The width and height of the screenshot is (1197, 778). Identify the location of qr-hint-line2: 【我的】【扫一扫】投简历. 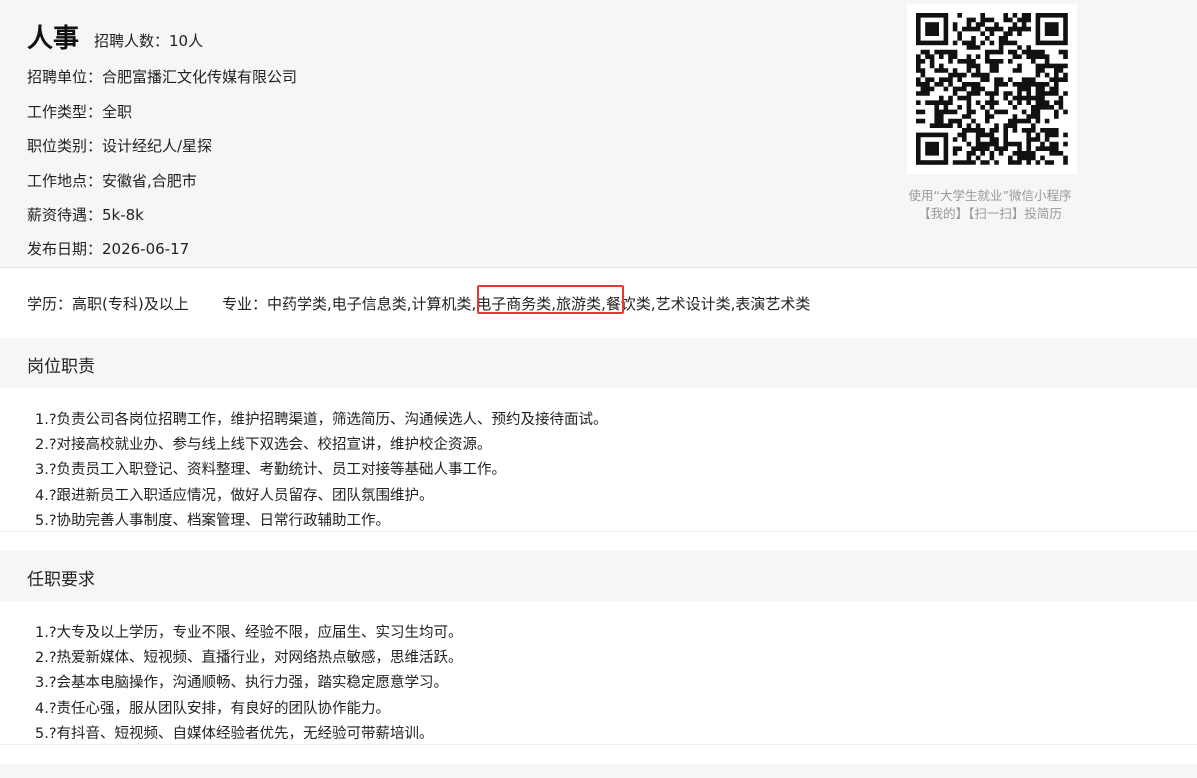
(990, 213).